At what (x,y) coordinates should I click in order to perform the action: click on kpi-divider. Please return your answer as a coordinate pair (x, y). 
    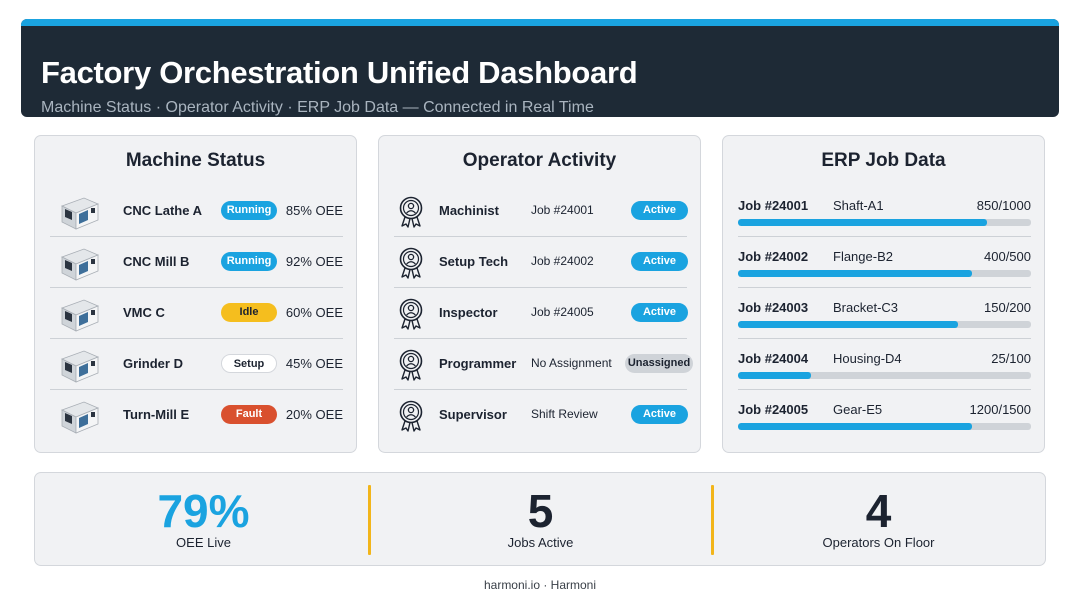
    Looking at the image, I should click on (369, 520).